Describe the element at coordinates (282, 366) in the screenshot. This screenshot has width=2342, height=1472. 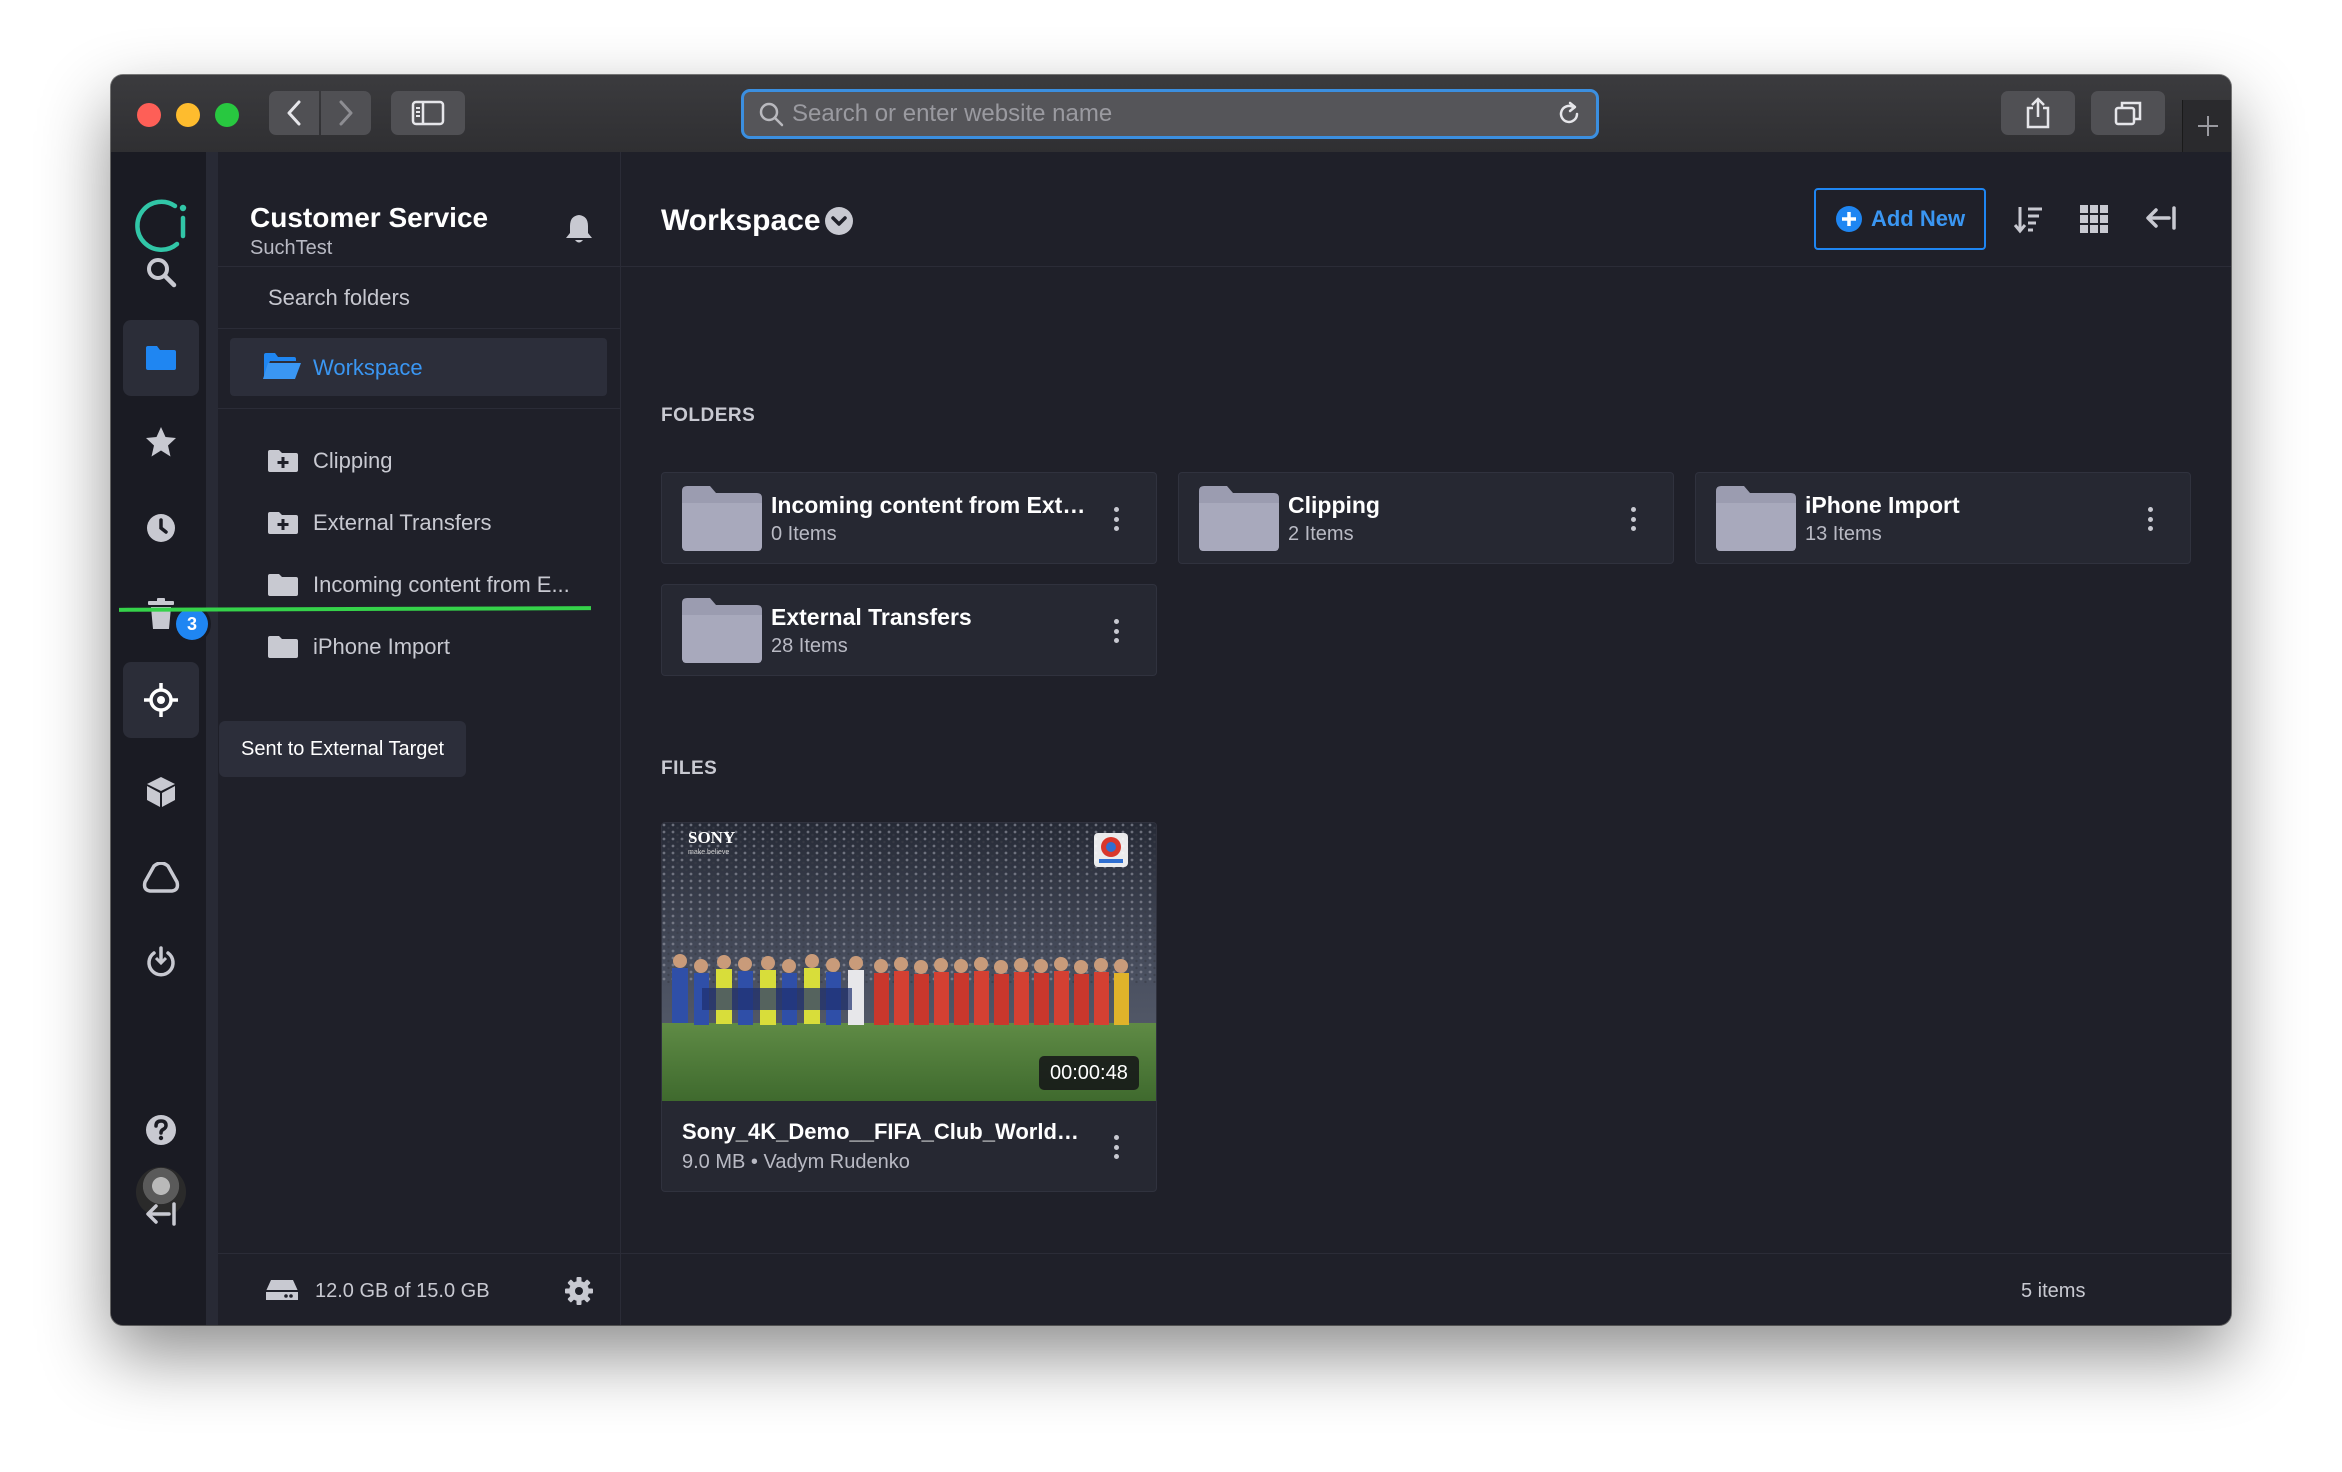
I see `folder-open-icon` at that location.